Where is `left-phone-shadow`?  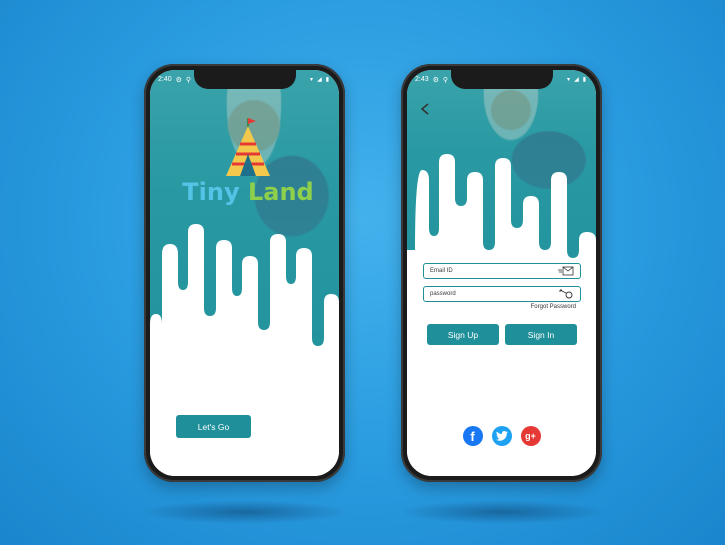 left-phone-shadow is located at coordinates (245, 512).